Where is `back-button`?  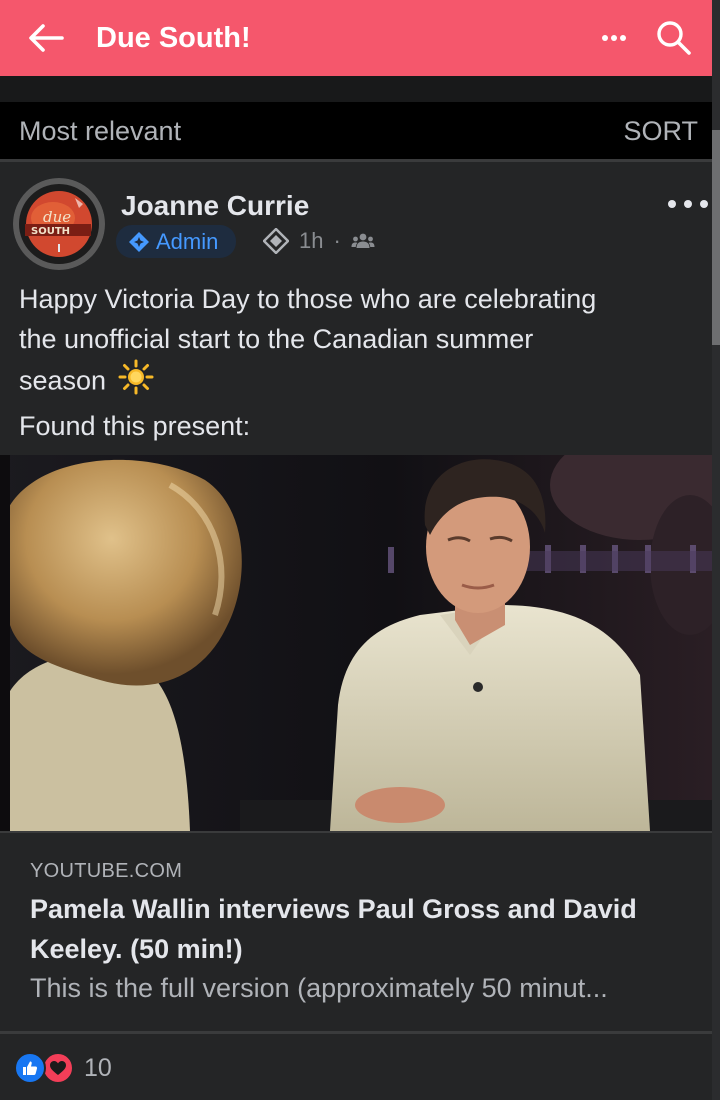 back-button is located at coordinates (46, 38).